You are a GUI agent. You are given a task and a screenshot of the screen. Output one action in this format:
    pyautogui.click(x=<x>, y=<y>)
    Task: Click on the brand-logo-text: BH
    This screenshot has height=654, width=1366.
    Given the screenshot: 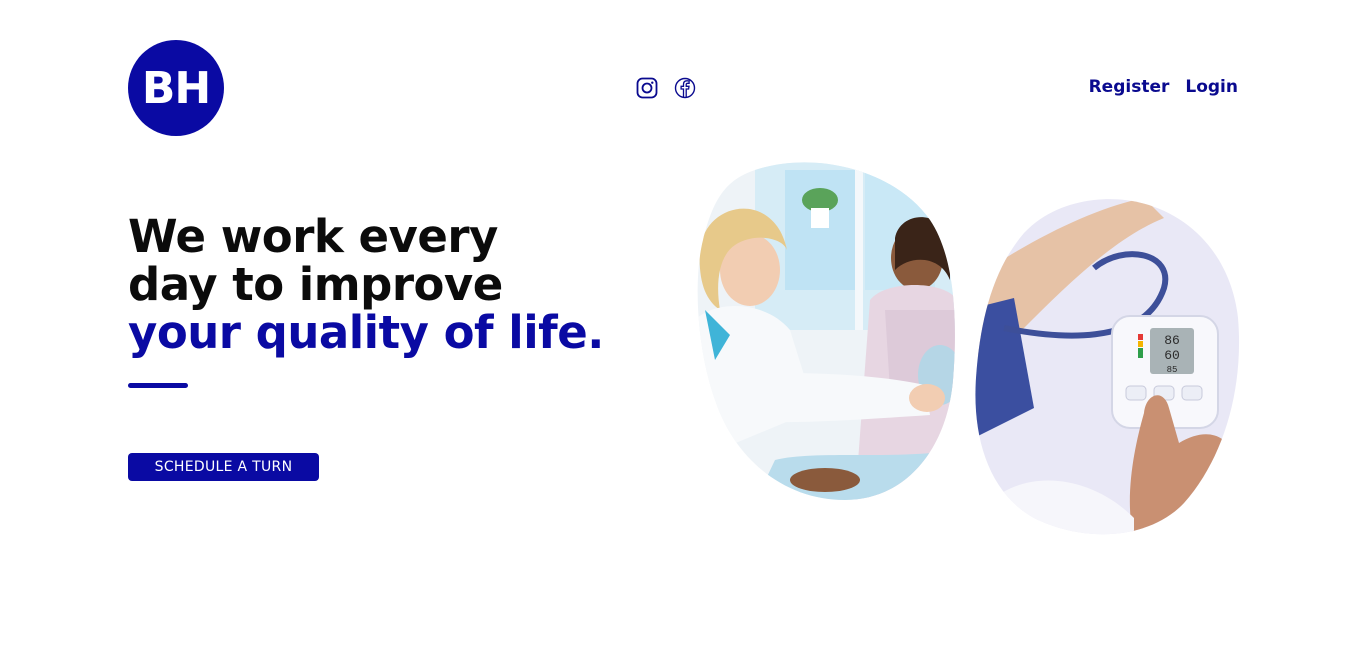 What is the action you would take?
    pyautogui.click(x=176, y=88)
    